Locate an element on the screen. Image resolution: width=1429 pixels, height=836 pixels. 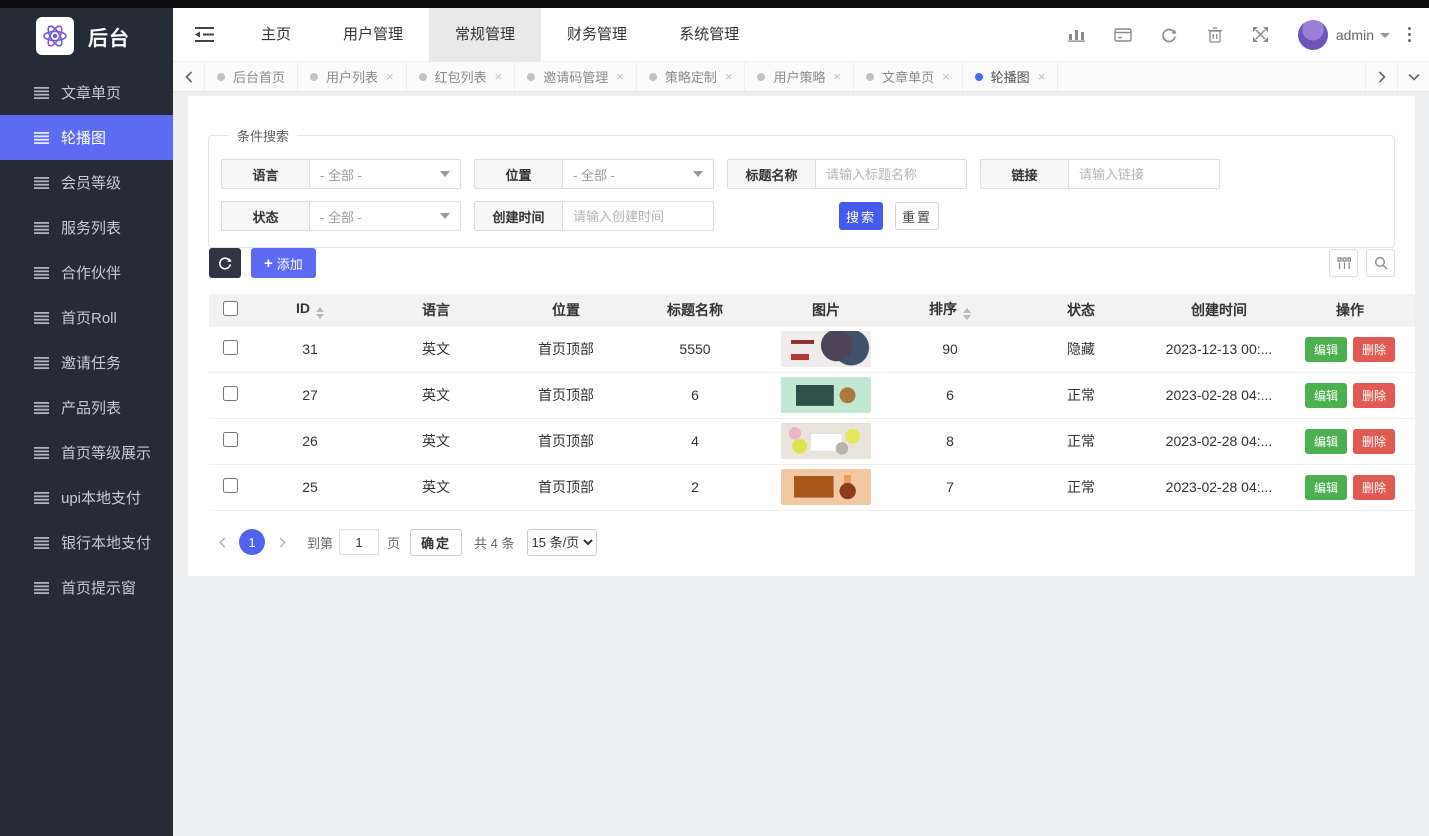
tabs-scroll-left-icon is located at coordinates (189, 76).